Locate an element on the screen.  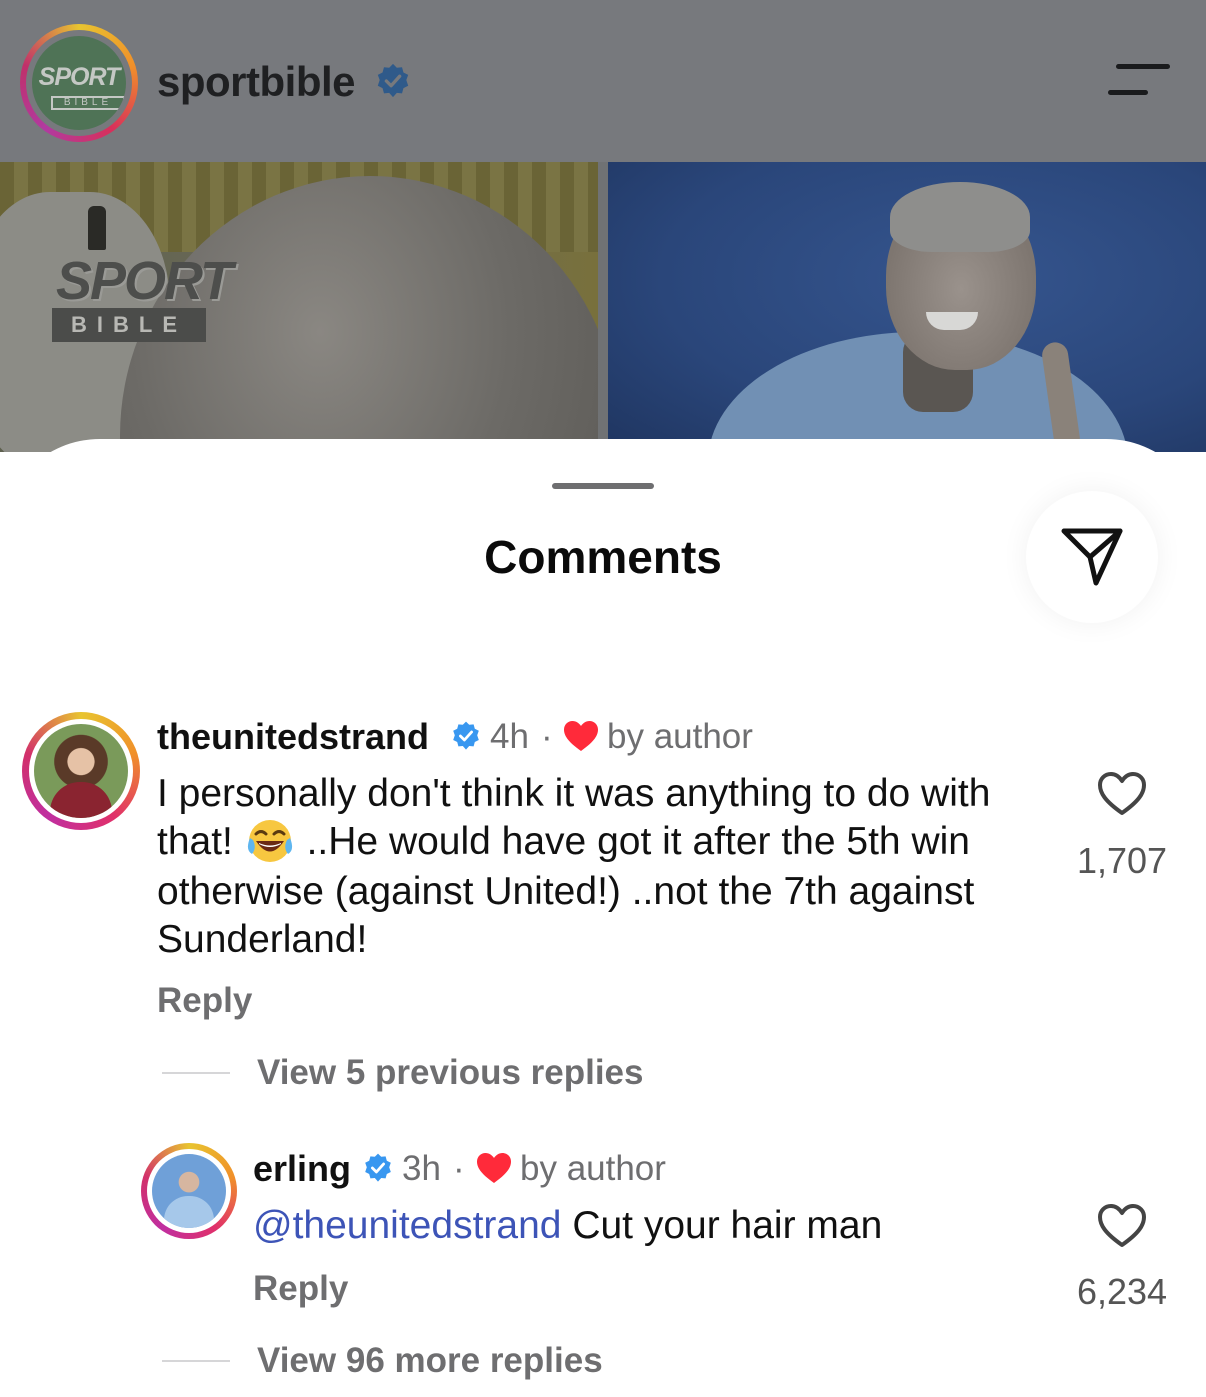
sportbible-logo: SPORT BIBLE is located at coordinates (79, 83).